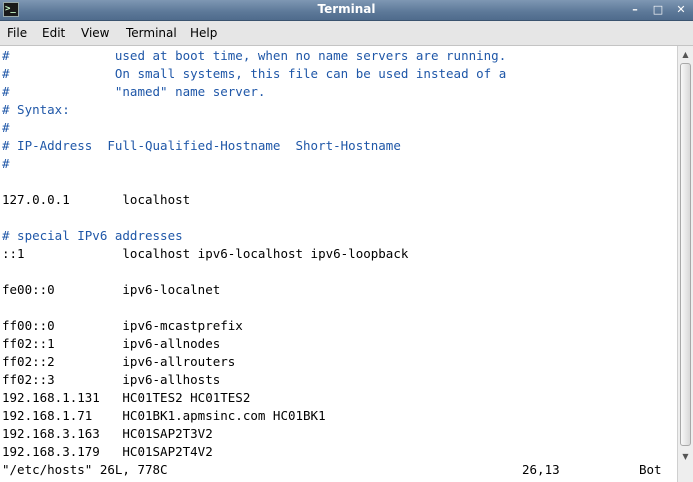 The height and width of the screenshot is (482, 693). Describe the element at coordinates (658, 9) in the screenshot. I see `maximize-button: □` at that location.